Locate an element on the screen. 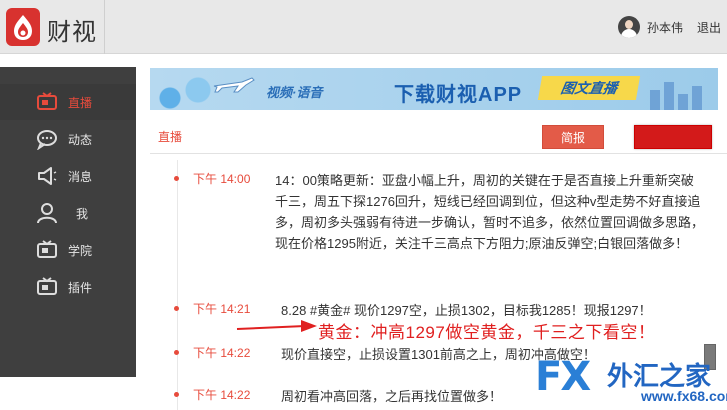 The height and width of the screenshot is (410, 727). watermark-fx: FX is located at coordinates (563, 377).